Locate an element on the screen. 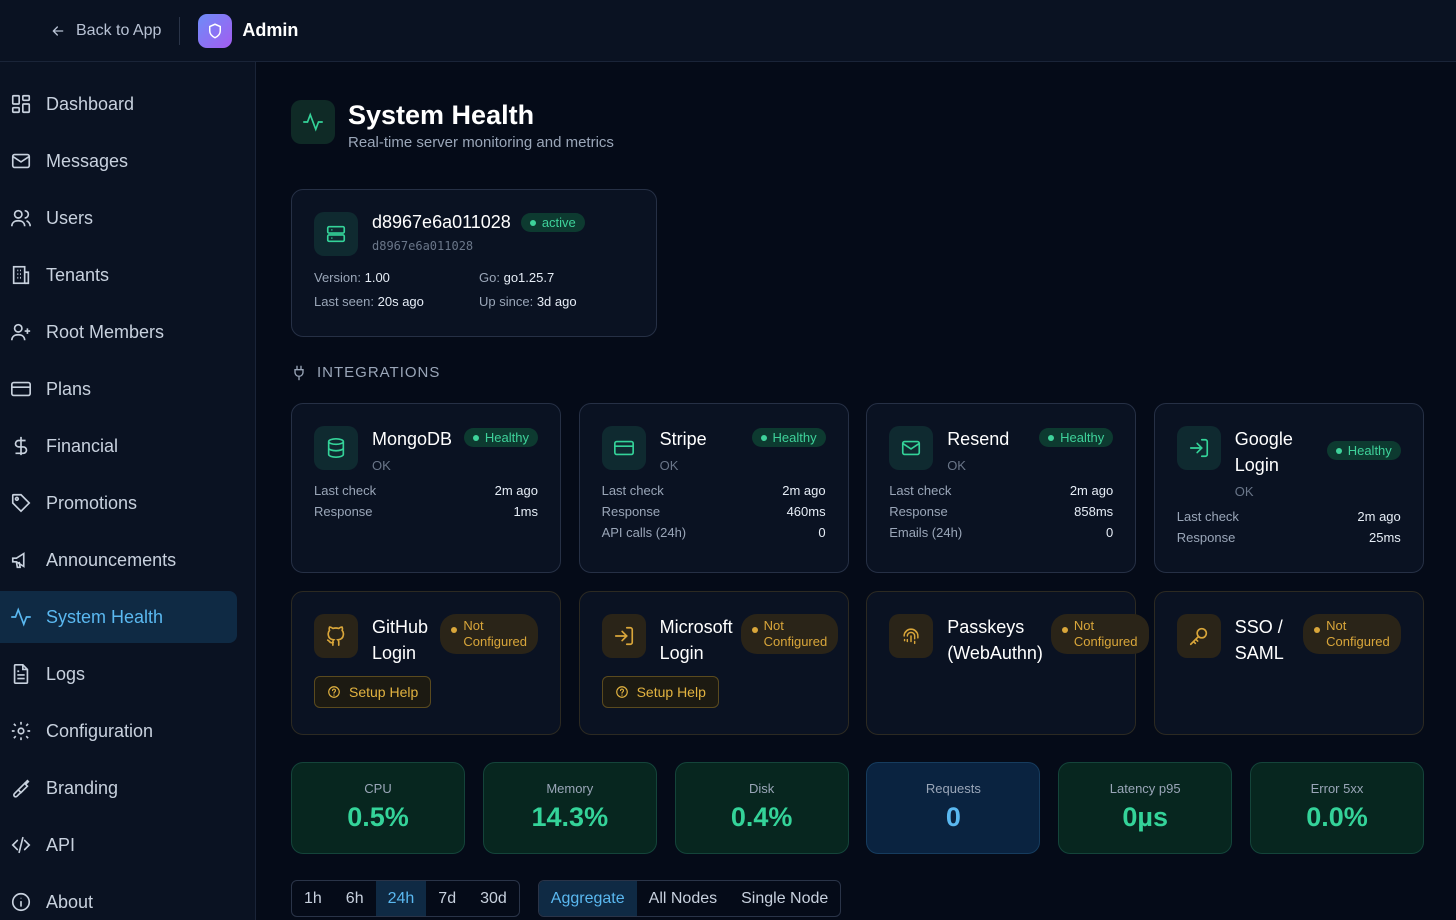 This screenshot has height=920, width=1456. sidebar-item-promotions: Promotions is located at coordinates (118, 503).